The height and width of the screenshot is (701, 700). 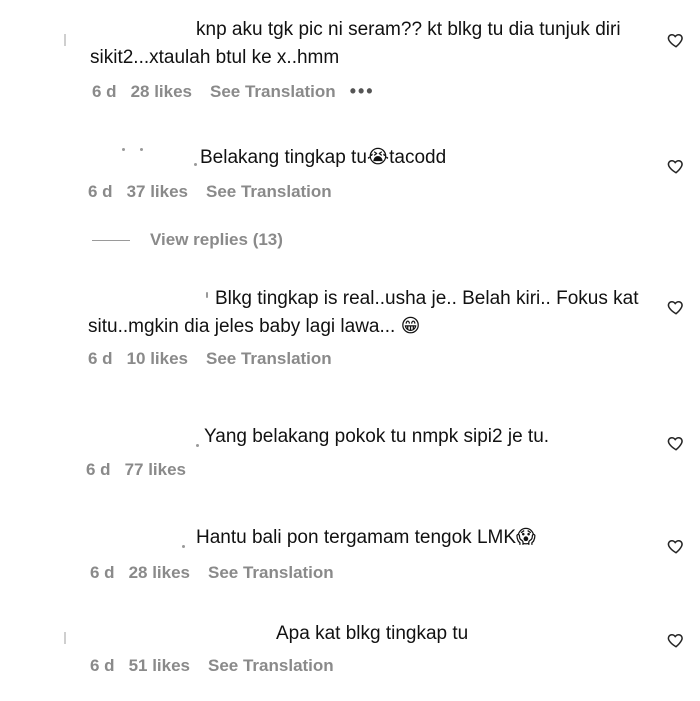 I want to click on comment-meta: 6 d 77 likes, so click(x=145, y=470).